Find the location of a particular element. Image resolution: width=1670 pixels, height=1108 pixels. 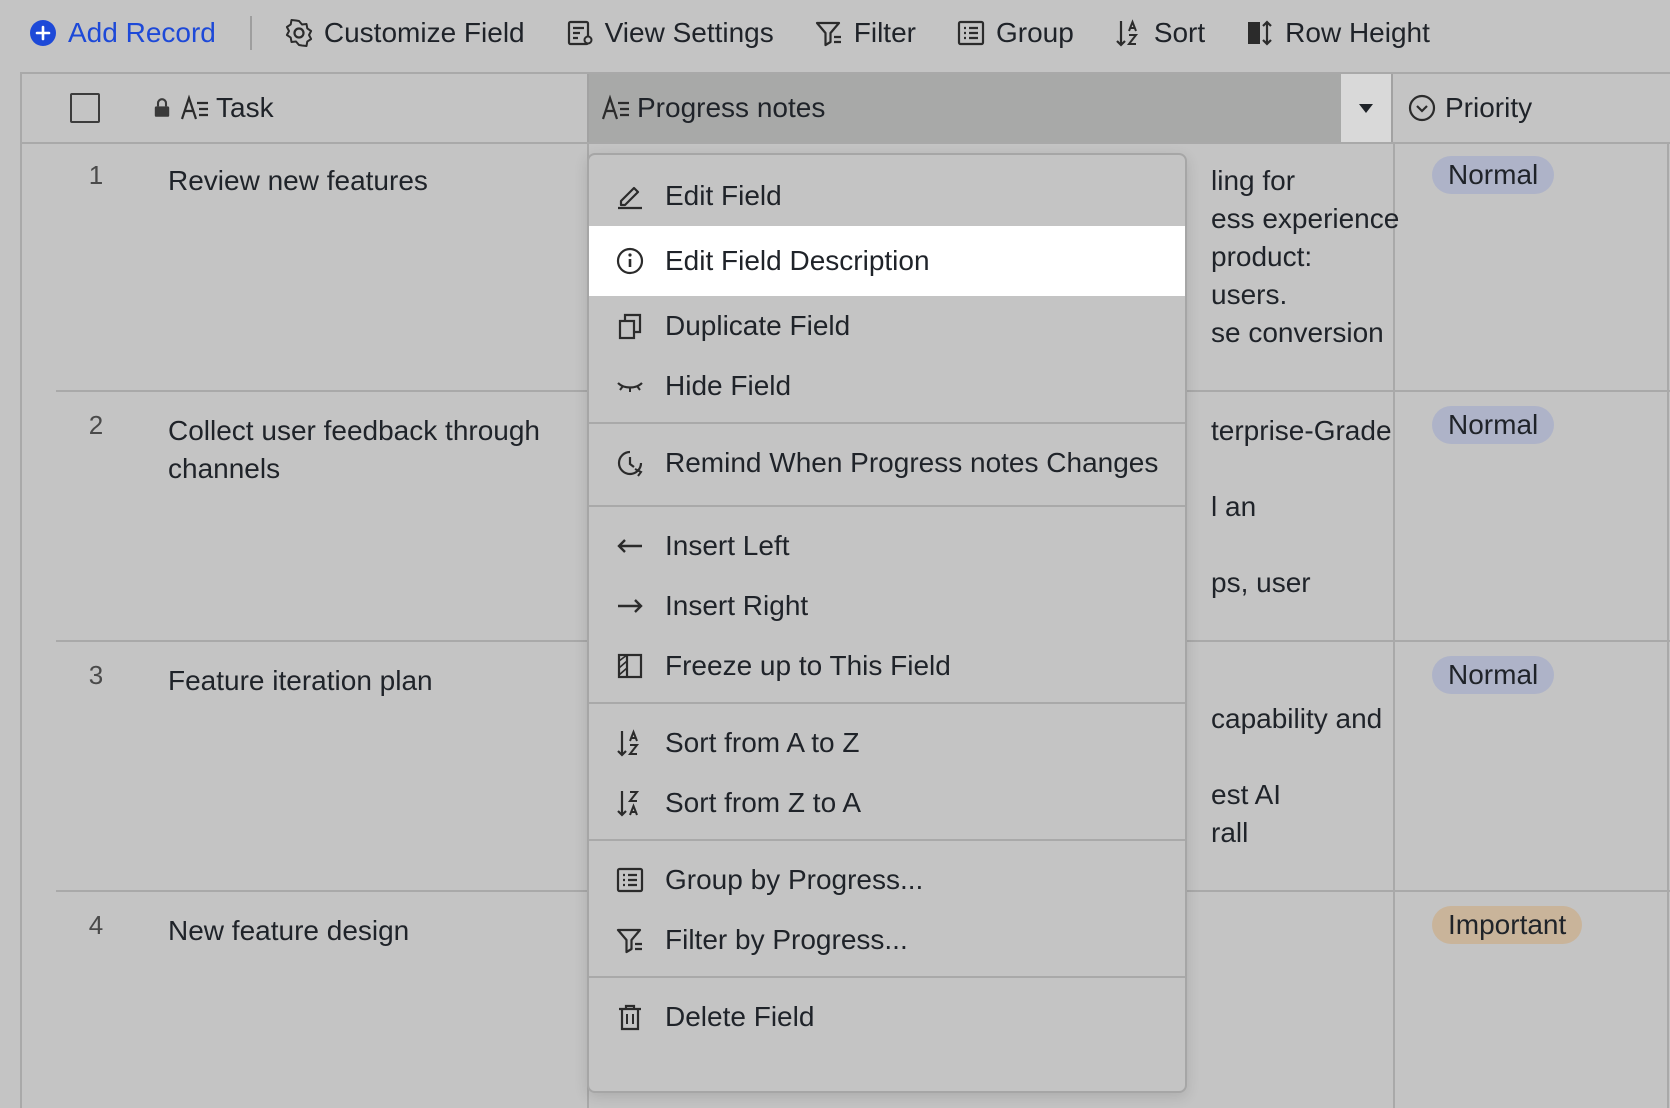

menu-item-hide-field: Hide Field is located at coordinates (887, 386).